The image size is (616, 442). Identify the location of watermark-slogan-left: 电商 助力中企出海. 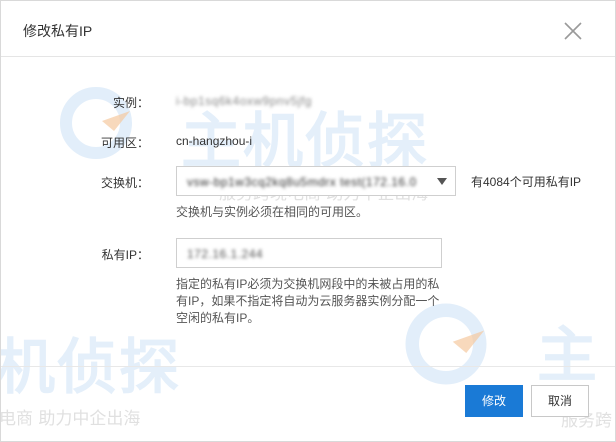
(70, 419).